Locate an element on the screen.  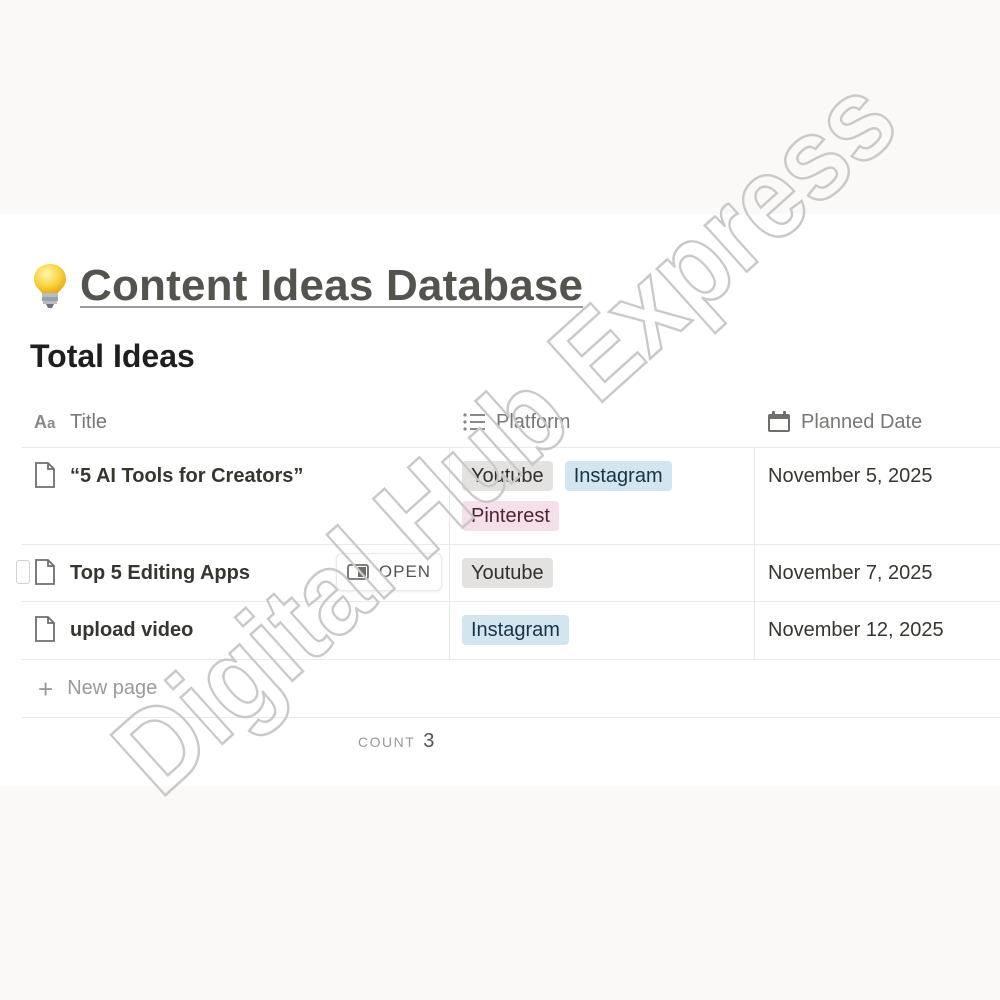
column-header-label: Title is located at coordinates (89, 421).